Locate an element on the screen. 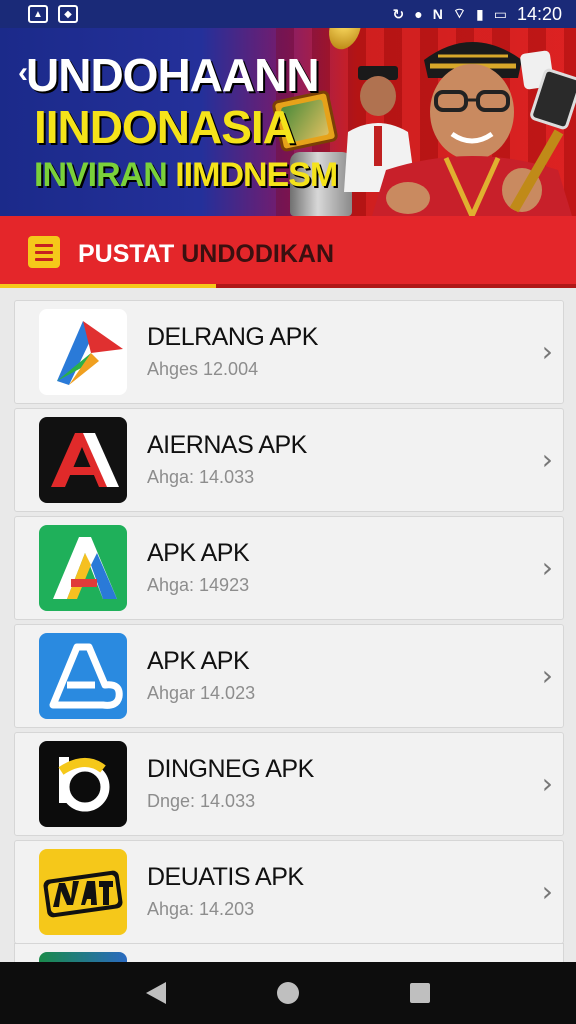 The height and width of the screenshot is (1024, 576). banner-title-line-2: IINDONASIA is located at coordinates (165, 127).